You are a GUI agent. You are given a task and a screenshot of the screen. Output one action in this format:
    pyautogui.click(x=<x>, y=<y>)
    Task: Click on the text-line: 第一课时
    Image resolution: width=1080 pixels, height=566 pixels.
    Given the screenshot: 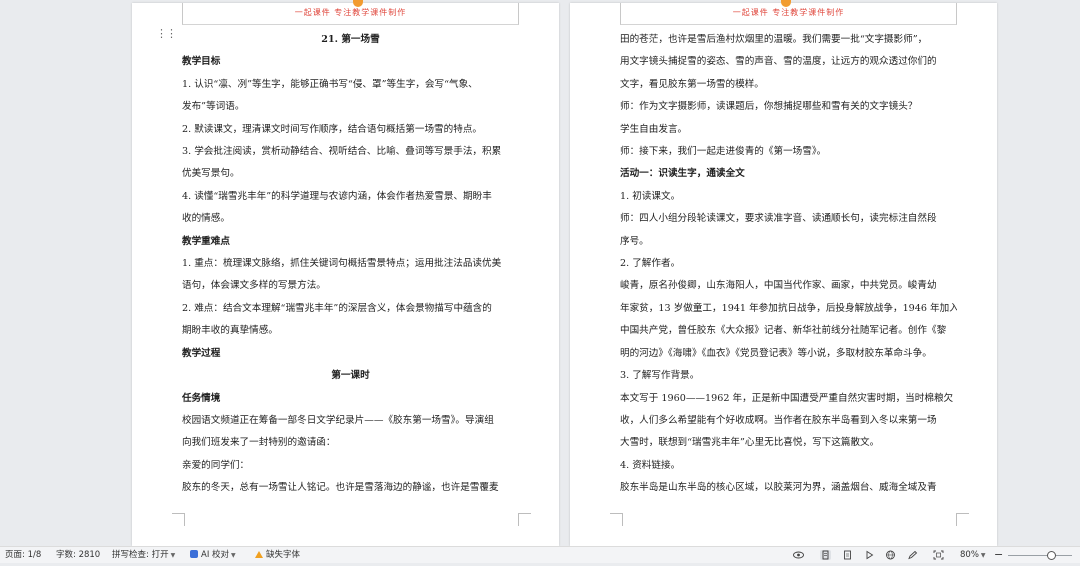 What is the action you would take?
    pyautogui.click(x=350, y=376)
    